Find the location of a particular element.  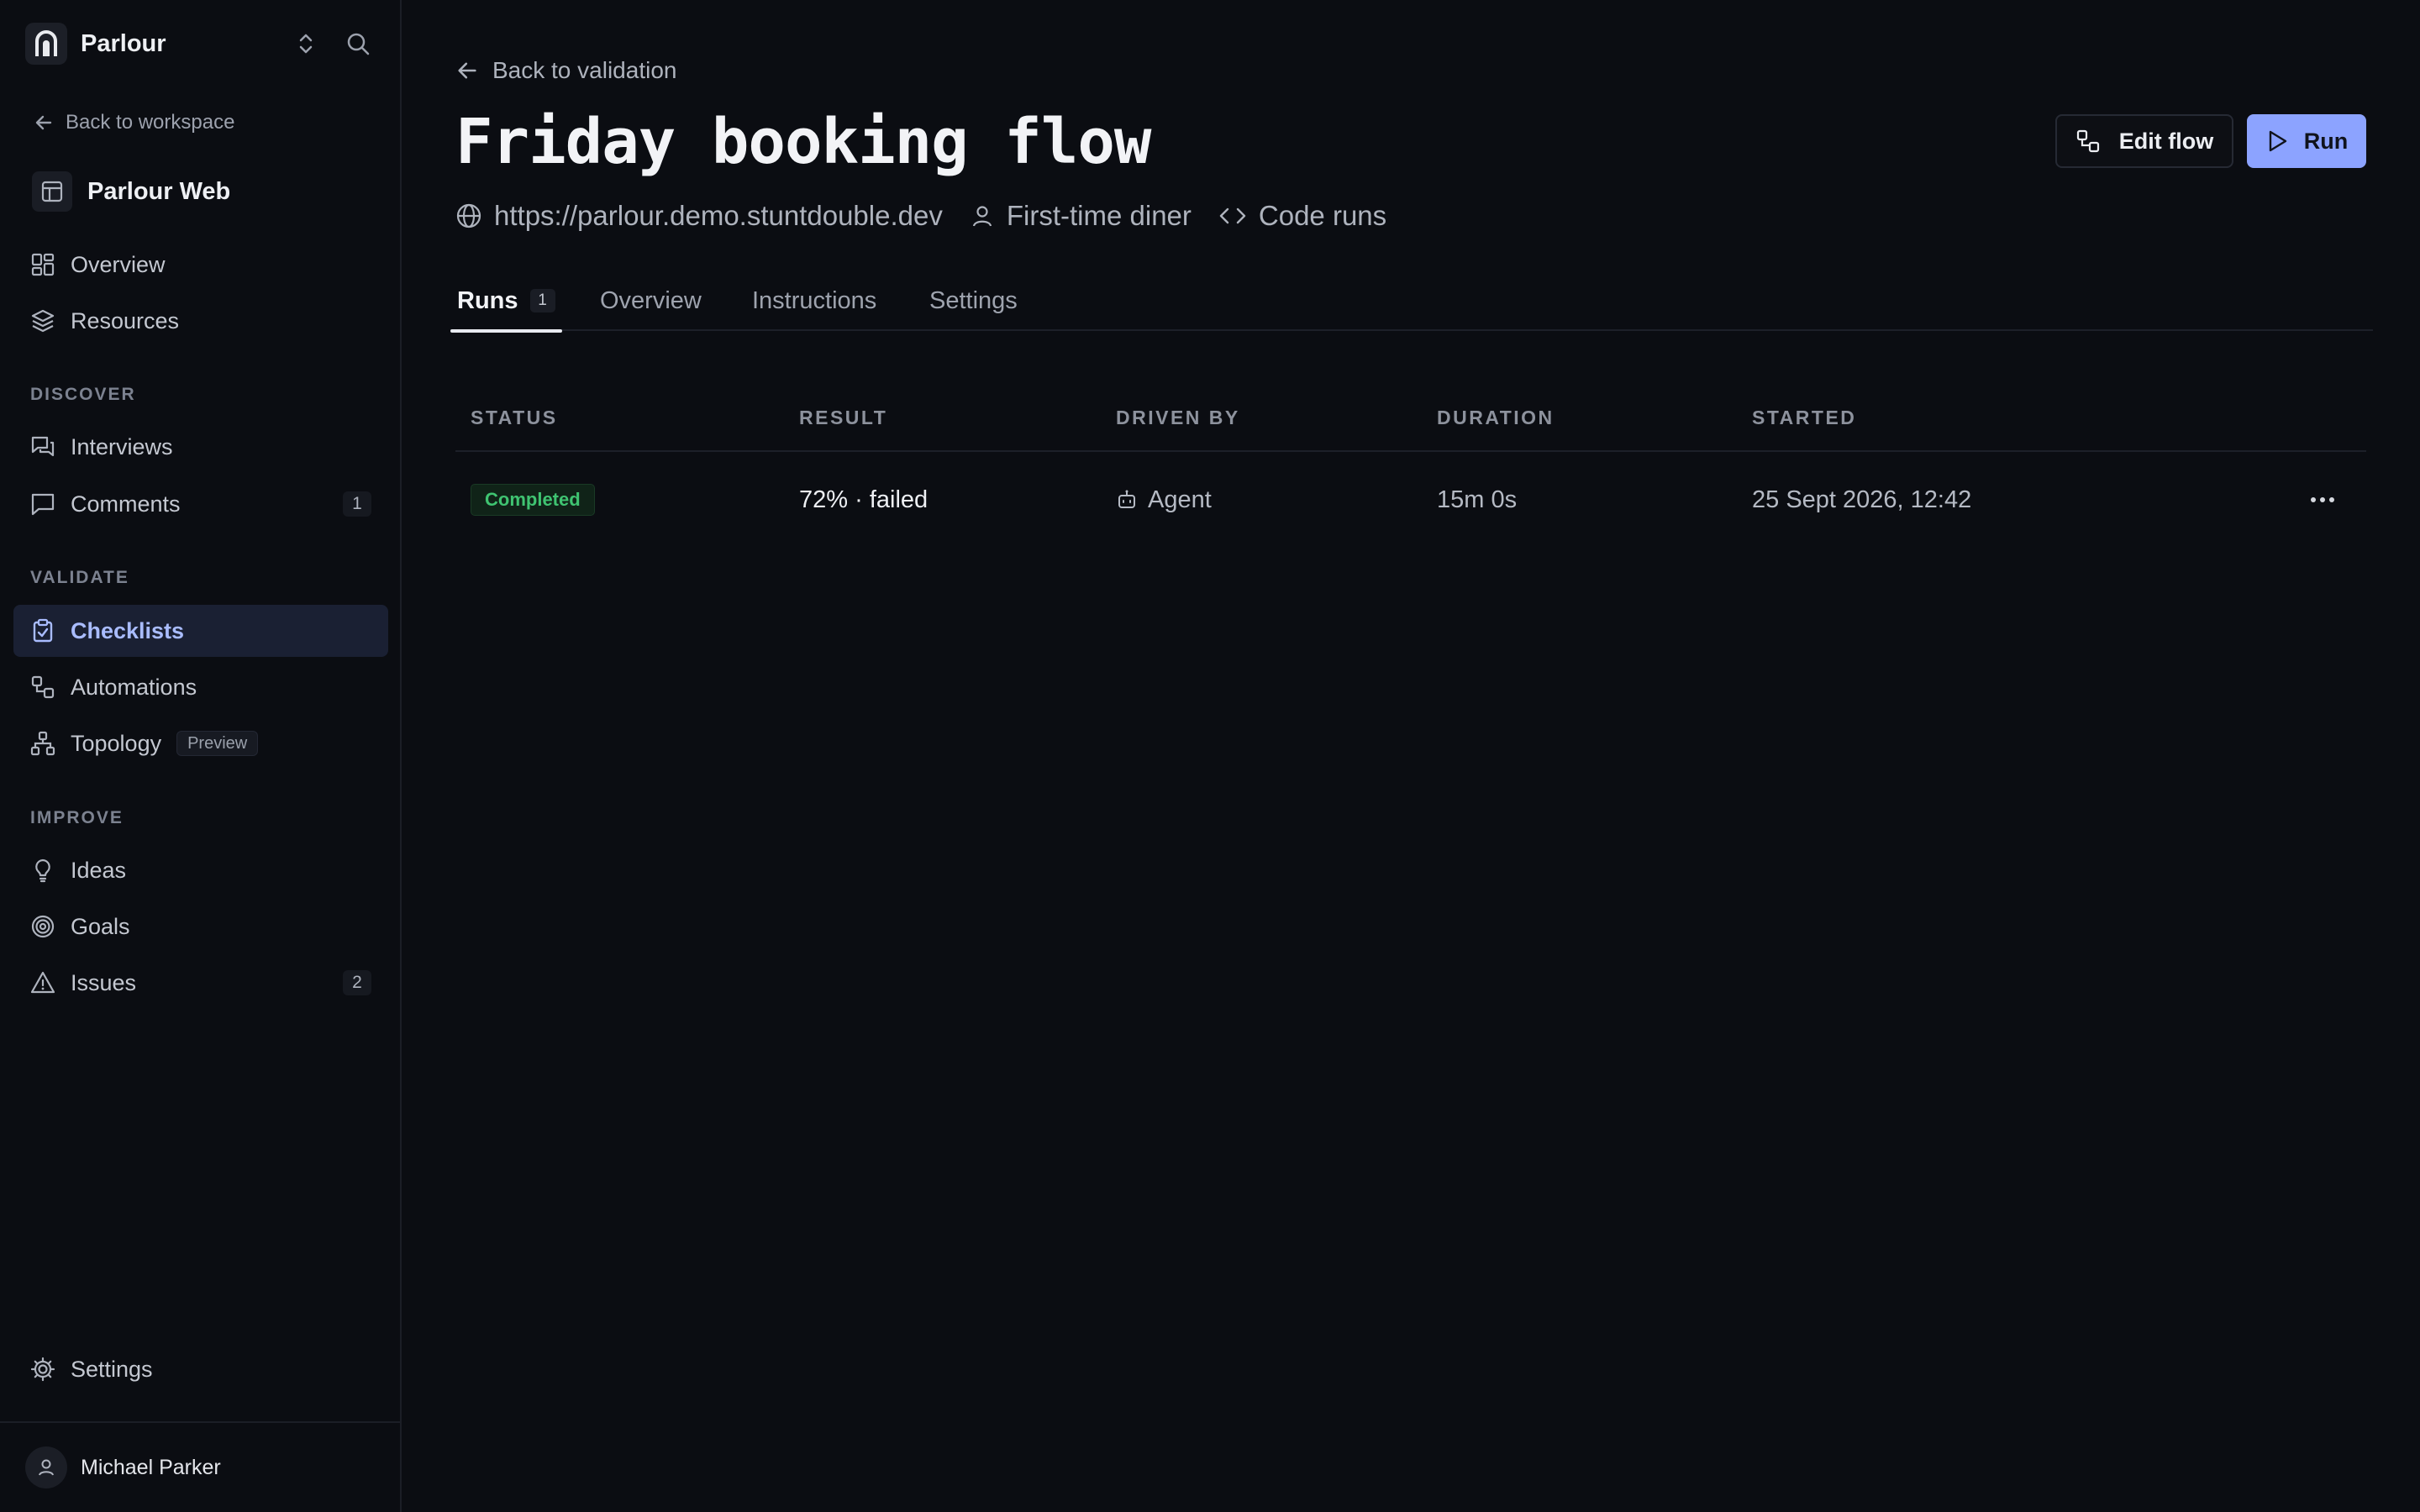

project-header: Parlour Web is located at coordinates (131, 192).